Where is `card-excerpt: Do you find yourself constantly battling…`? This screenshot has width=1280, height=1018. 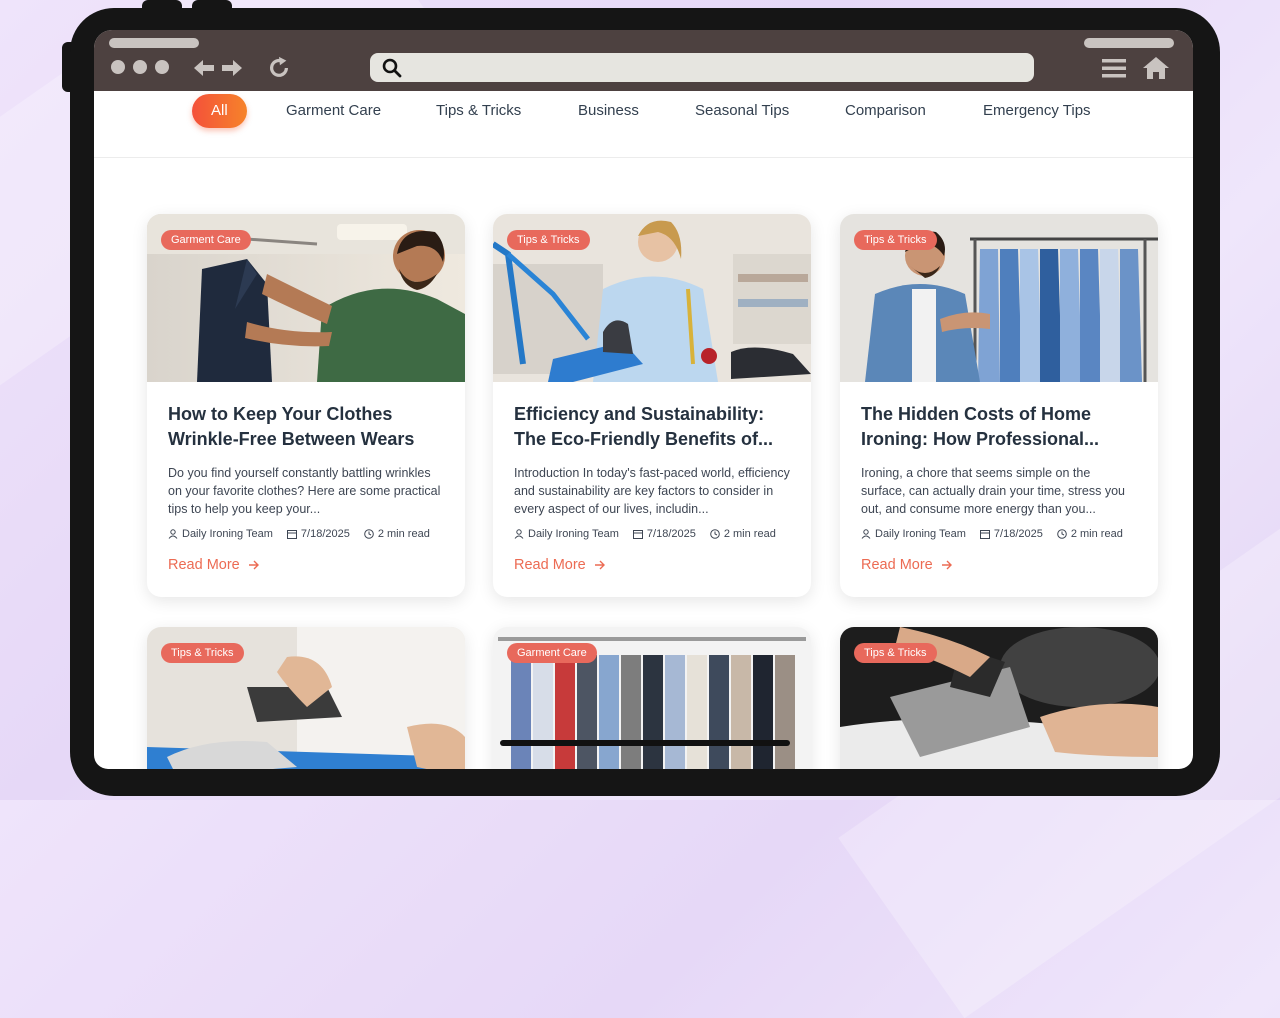 card-excerpt: Do you find yourself constantly battling… is located at coordinates (304, 491).